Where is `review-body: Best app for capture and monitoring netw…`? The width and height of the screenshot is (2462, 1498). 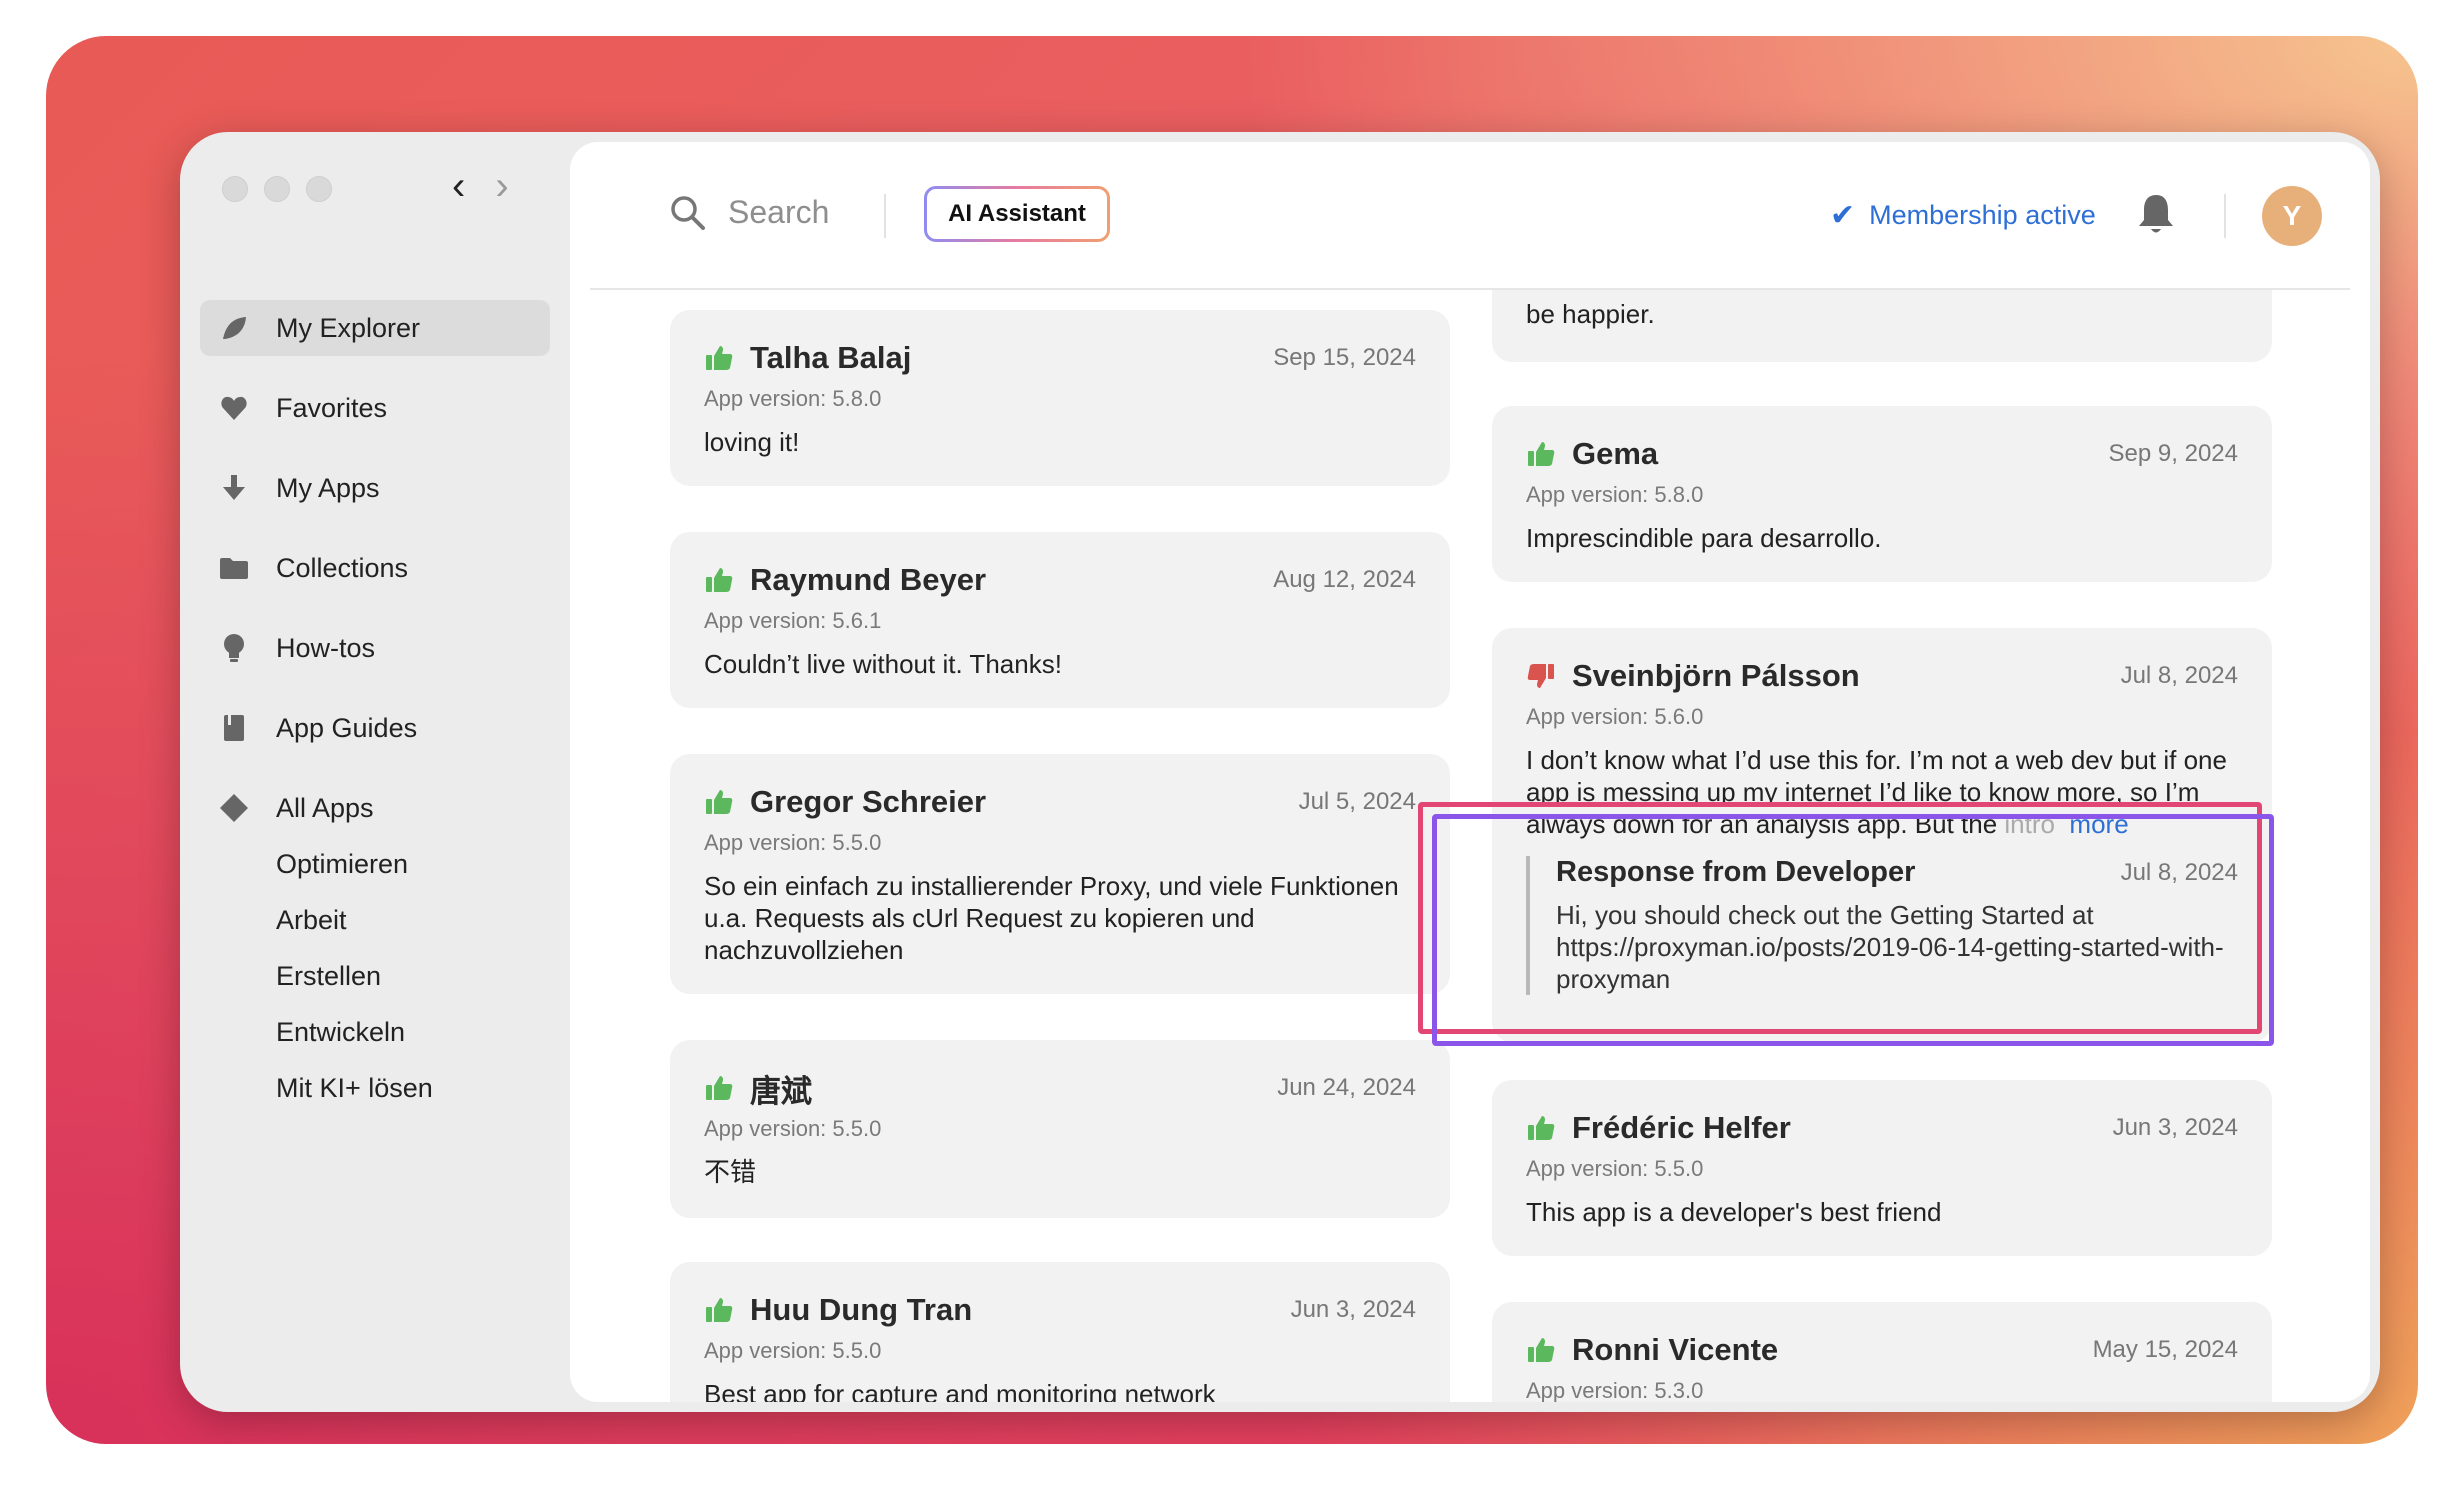
review-body: Best app for capture and monitoring netw… is located at coordinates (960, 1390).